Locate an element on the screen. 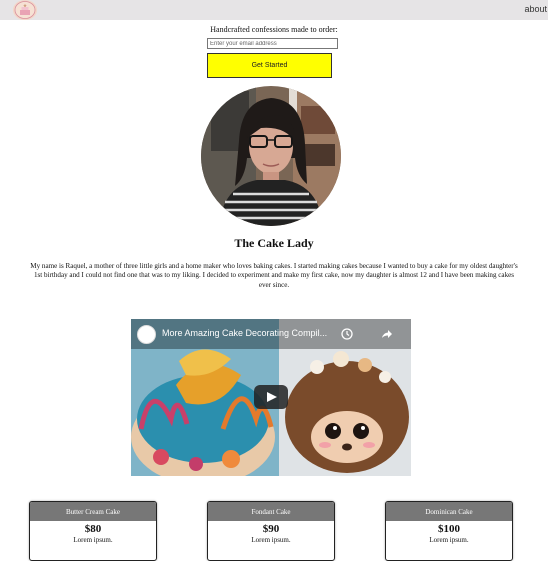  profile-photo is located at coordinates (271, 156).